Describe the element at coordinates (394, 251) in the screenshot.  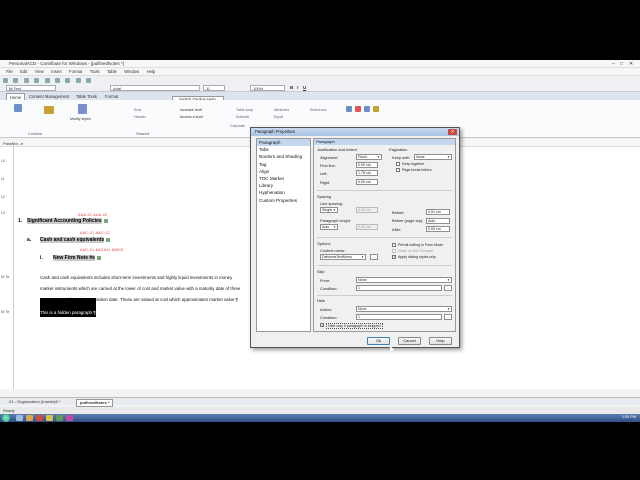
I see `clear-roll-forward-checkbox` at that location.